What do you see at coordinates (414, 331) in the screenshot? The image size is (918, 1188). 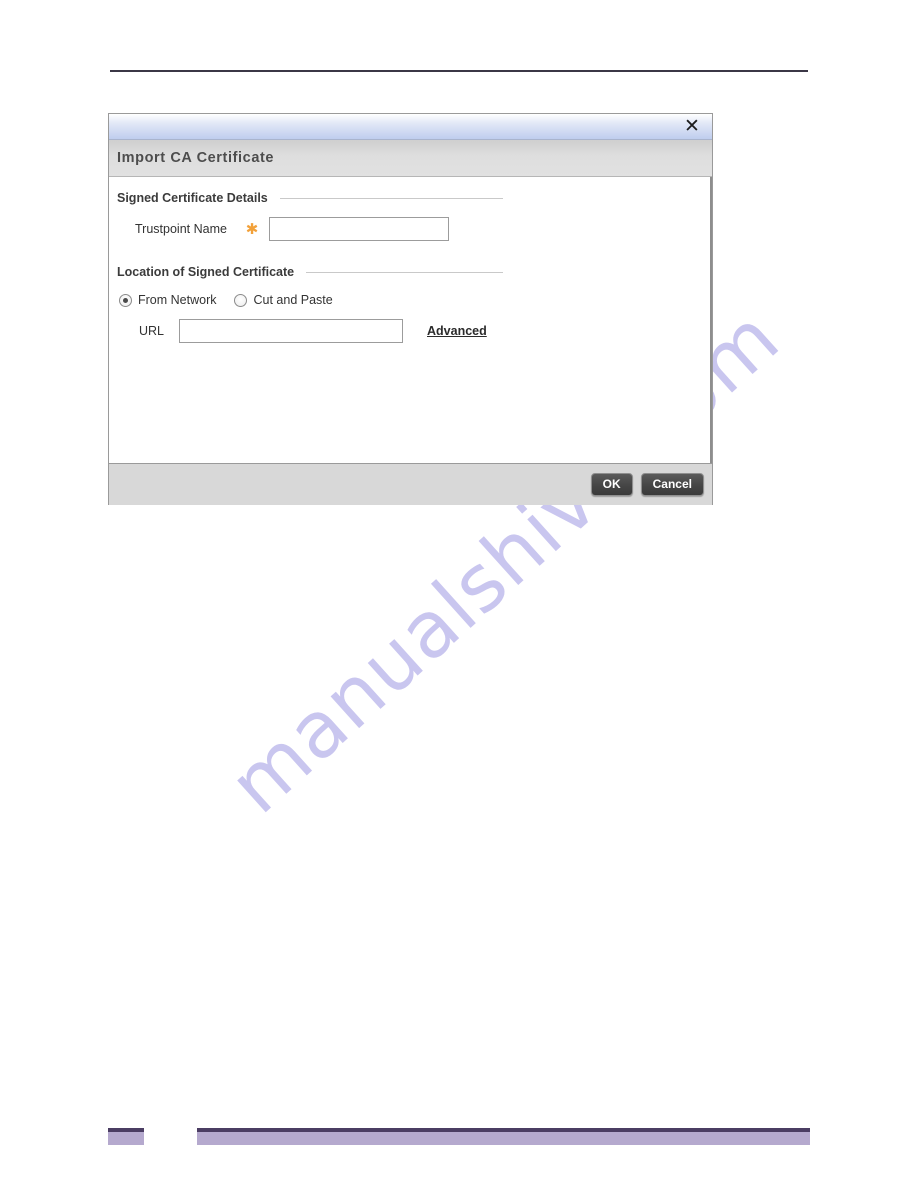 I see `url-row: URL Advanced` at bounding box center [414, 331].